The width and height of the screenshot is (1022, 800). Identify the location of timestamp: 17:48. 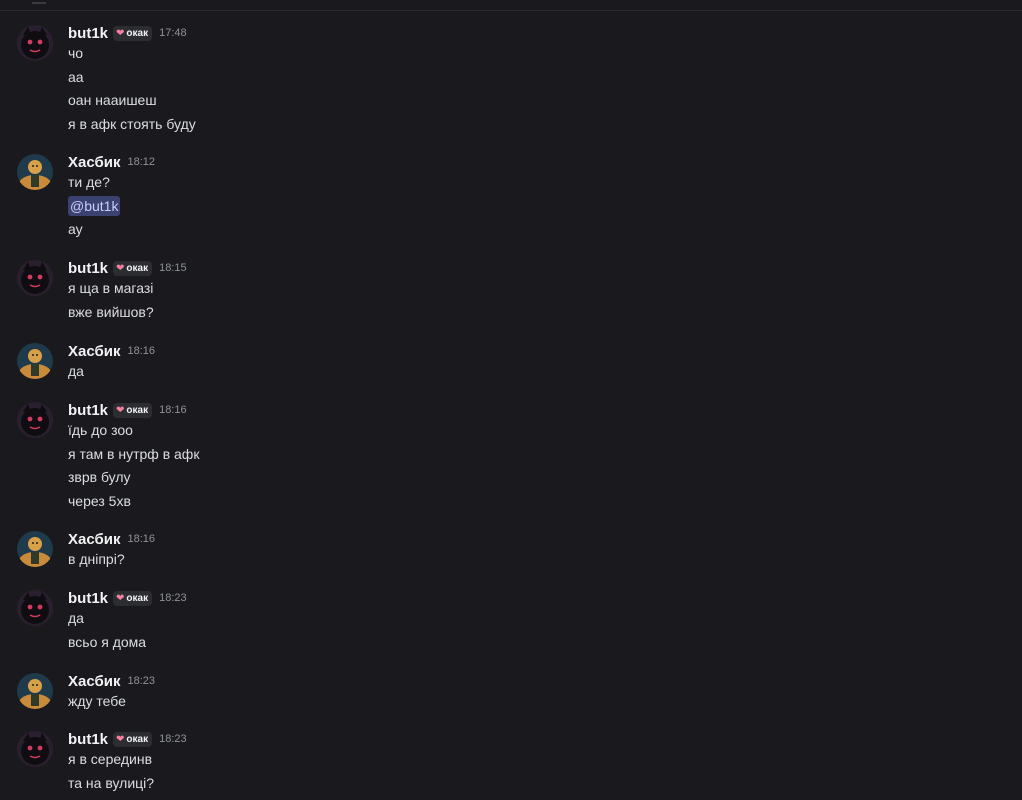
(173, 33).